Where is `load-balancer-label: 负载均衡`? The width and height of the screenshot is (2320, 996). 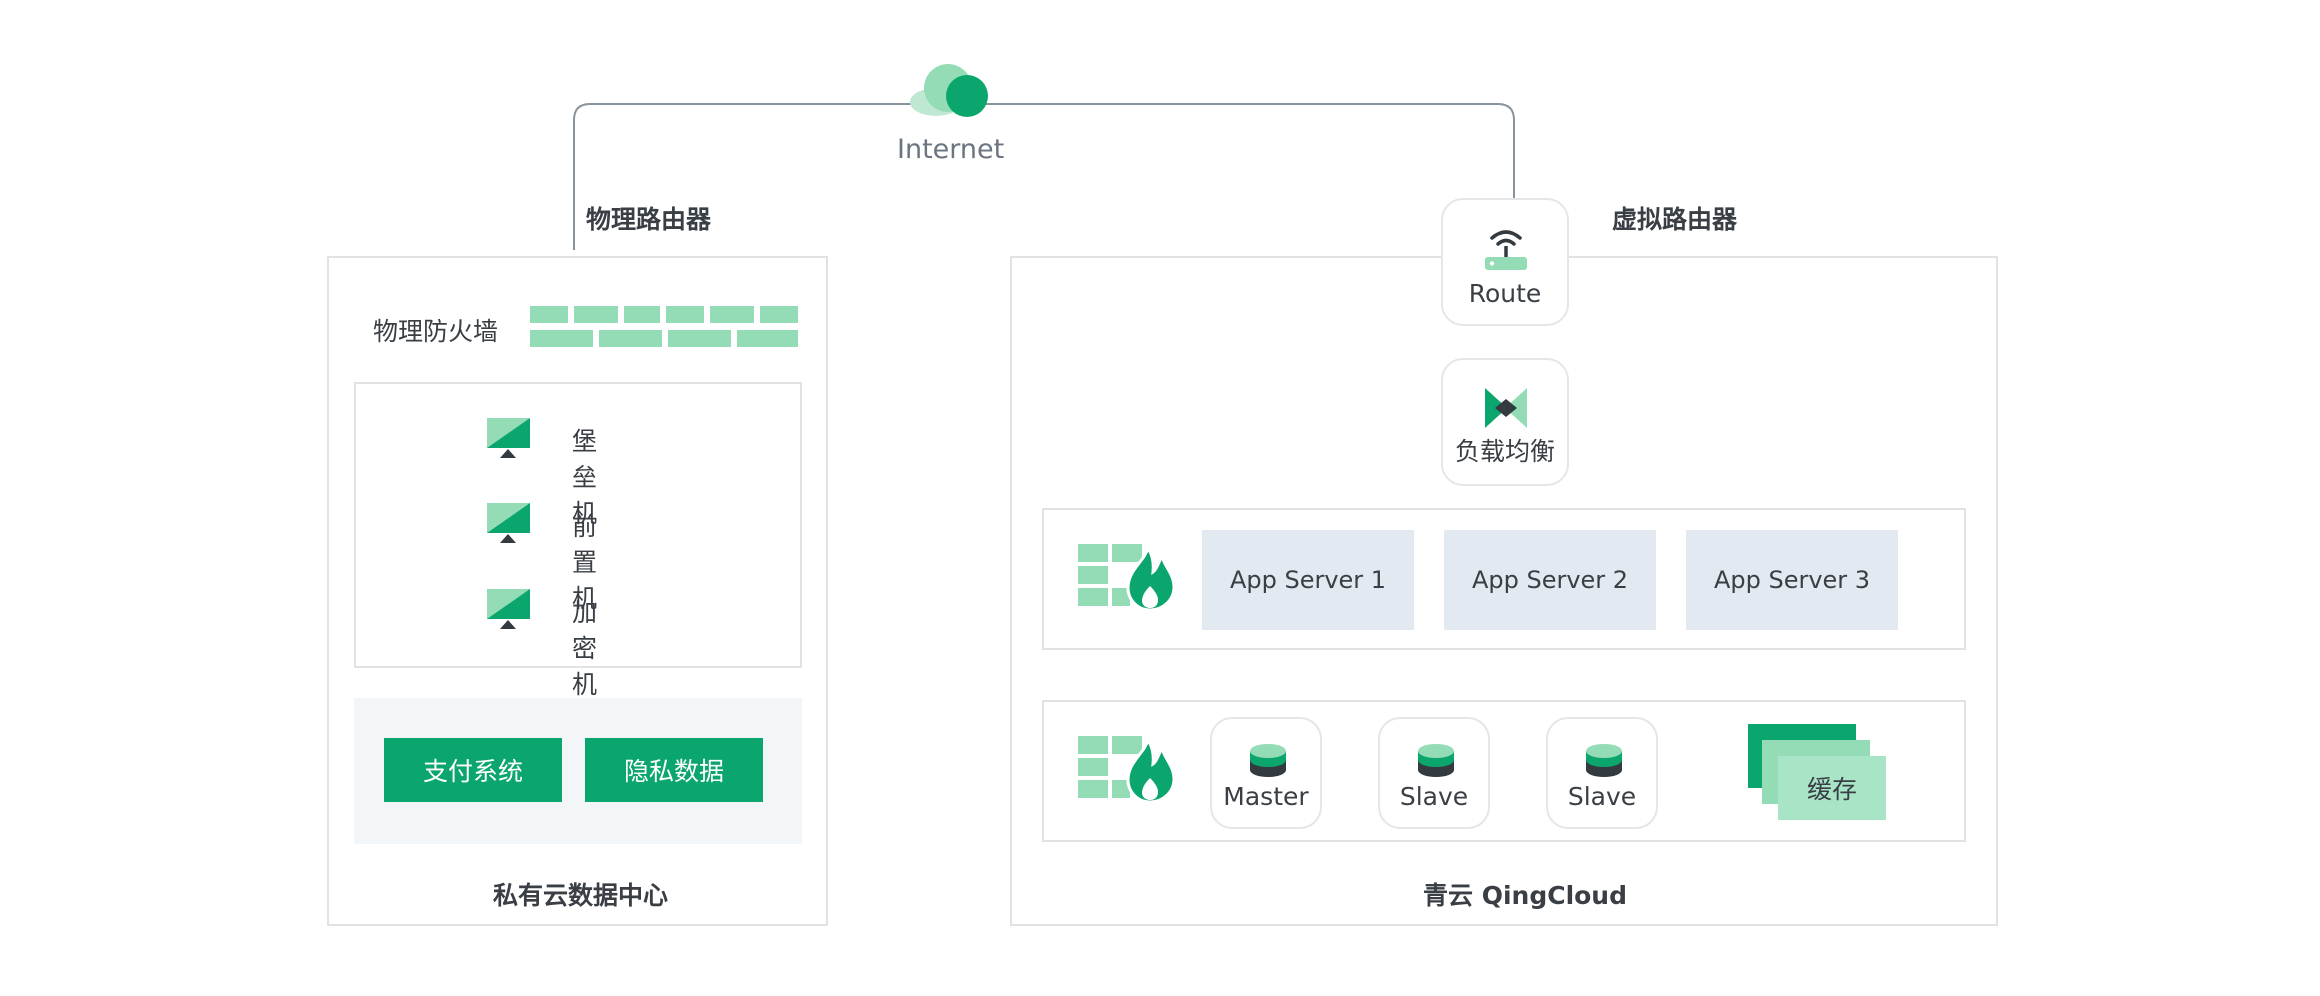 load-balancer-label: 负载均衡 is located at coordinates (1504, 451).